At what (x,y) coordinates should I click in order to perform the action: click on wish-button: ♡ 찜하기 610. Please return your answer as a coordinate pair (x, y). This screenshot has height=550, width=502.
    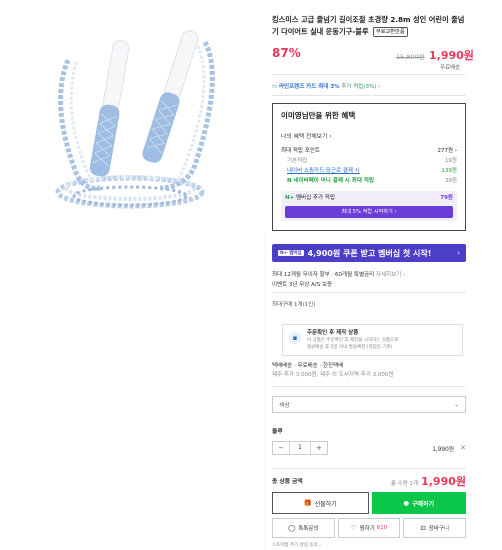
    Looking at the image, I should click on (369, 528).